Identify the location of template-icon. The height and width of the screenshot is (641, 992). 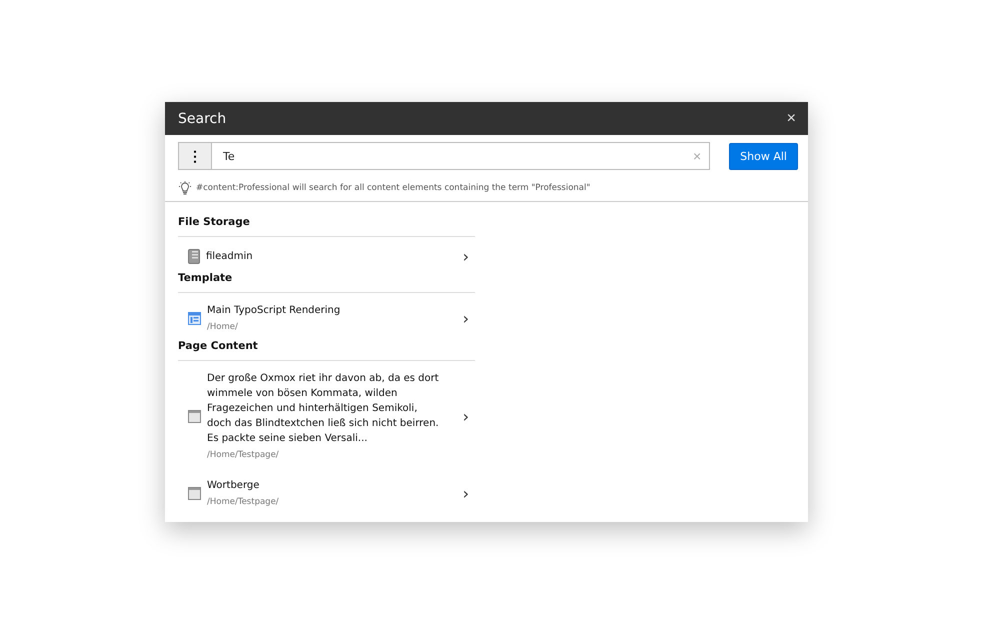
(194, 318).